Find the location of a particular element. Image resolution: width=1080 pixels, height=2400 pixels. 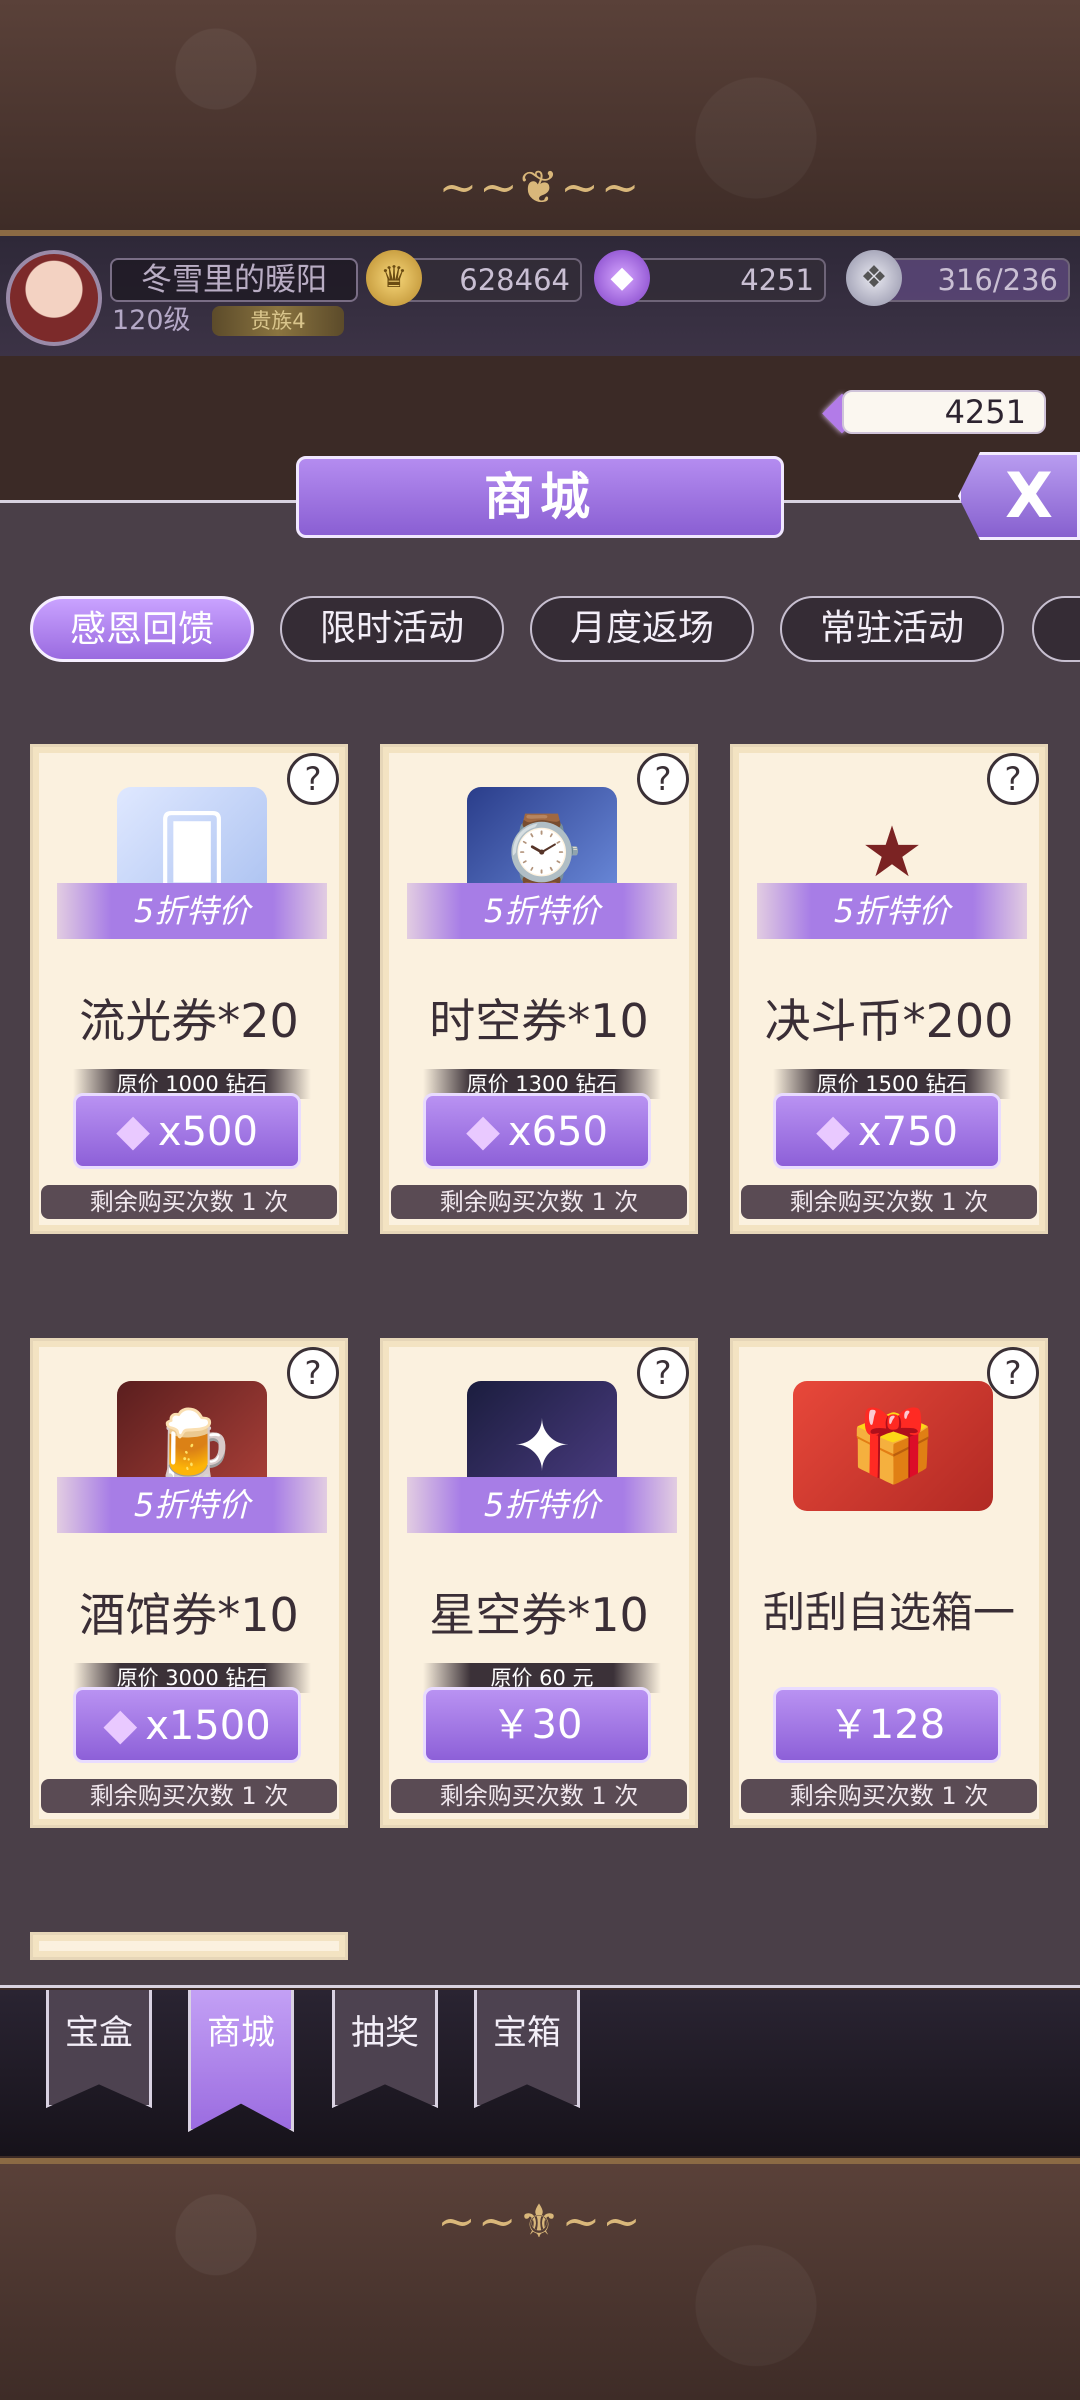

top-flourish-icon: ~~❦~~ is located at coordinates (540, 187).